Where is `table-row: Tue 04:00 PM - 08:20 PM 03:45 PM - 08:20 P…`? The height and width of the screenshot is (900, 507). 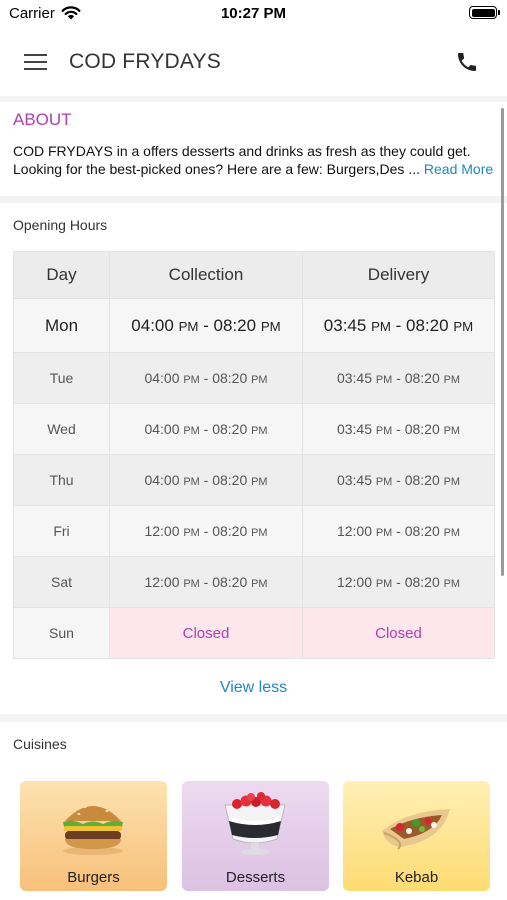
table-row: Tue 04:00 PM - 08:20 PM 03:45 PM - 08:20 P… is located at coordinates (254, 378).